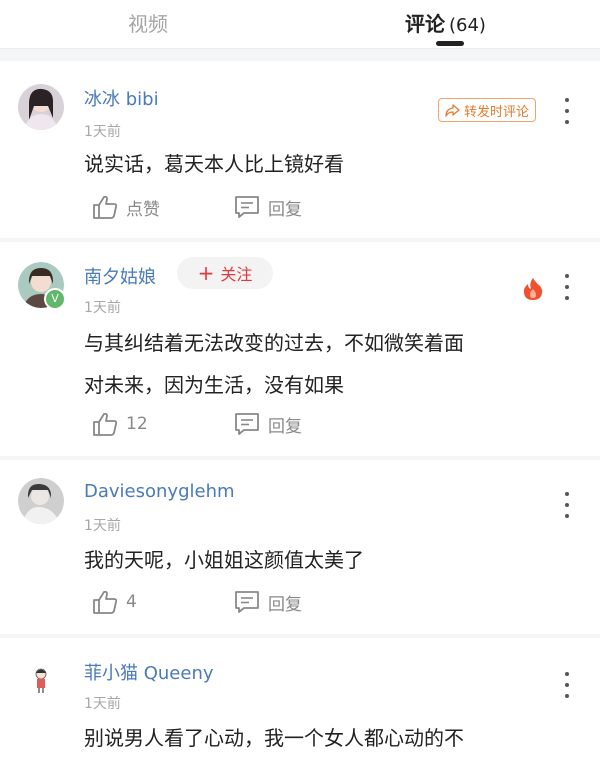 This screenshot has height=759, width=600. Describe the element at coordinates (533, 289) in the screenshot. I see `flame-icon` at that location.